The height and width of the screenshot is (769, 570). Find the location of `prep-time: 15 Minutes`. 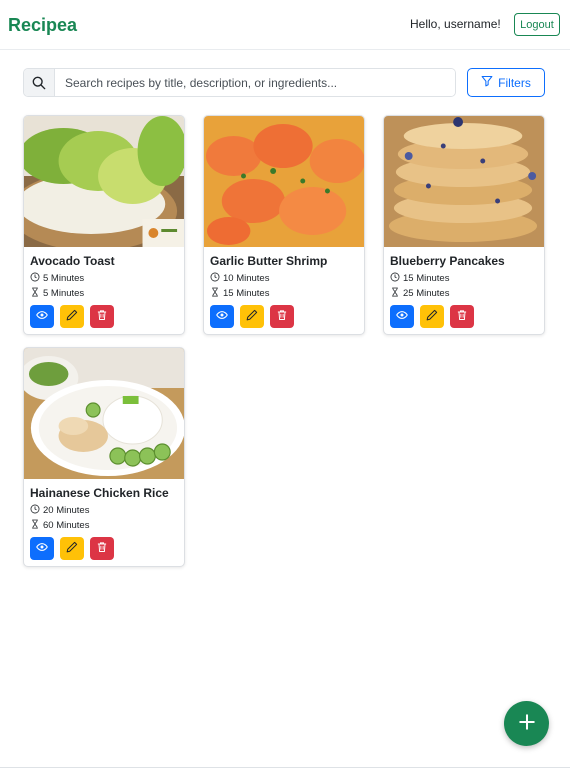

prep-time: 15 Minutes is located at coordinates (419, 278).